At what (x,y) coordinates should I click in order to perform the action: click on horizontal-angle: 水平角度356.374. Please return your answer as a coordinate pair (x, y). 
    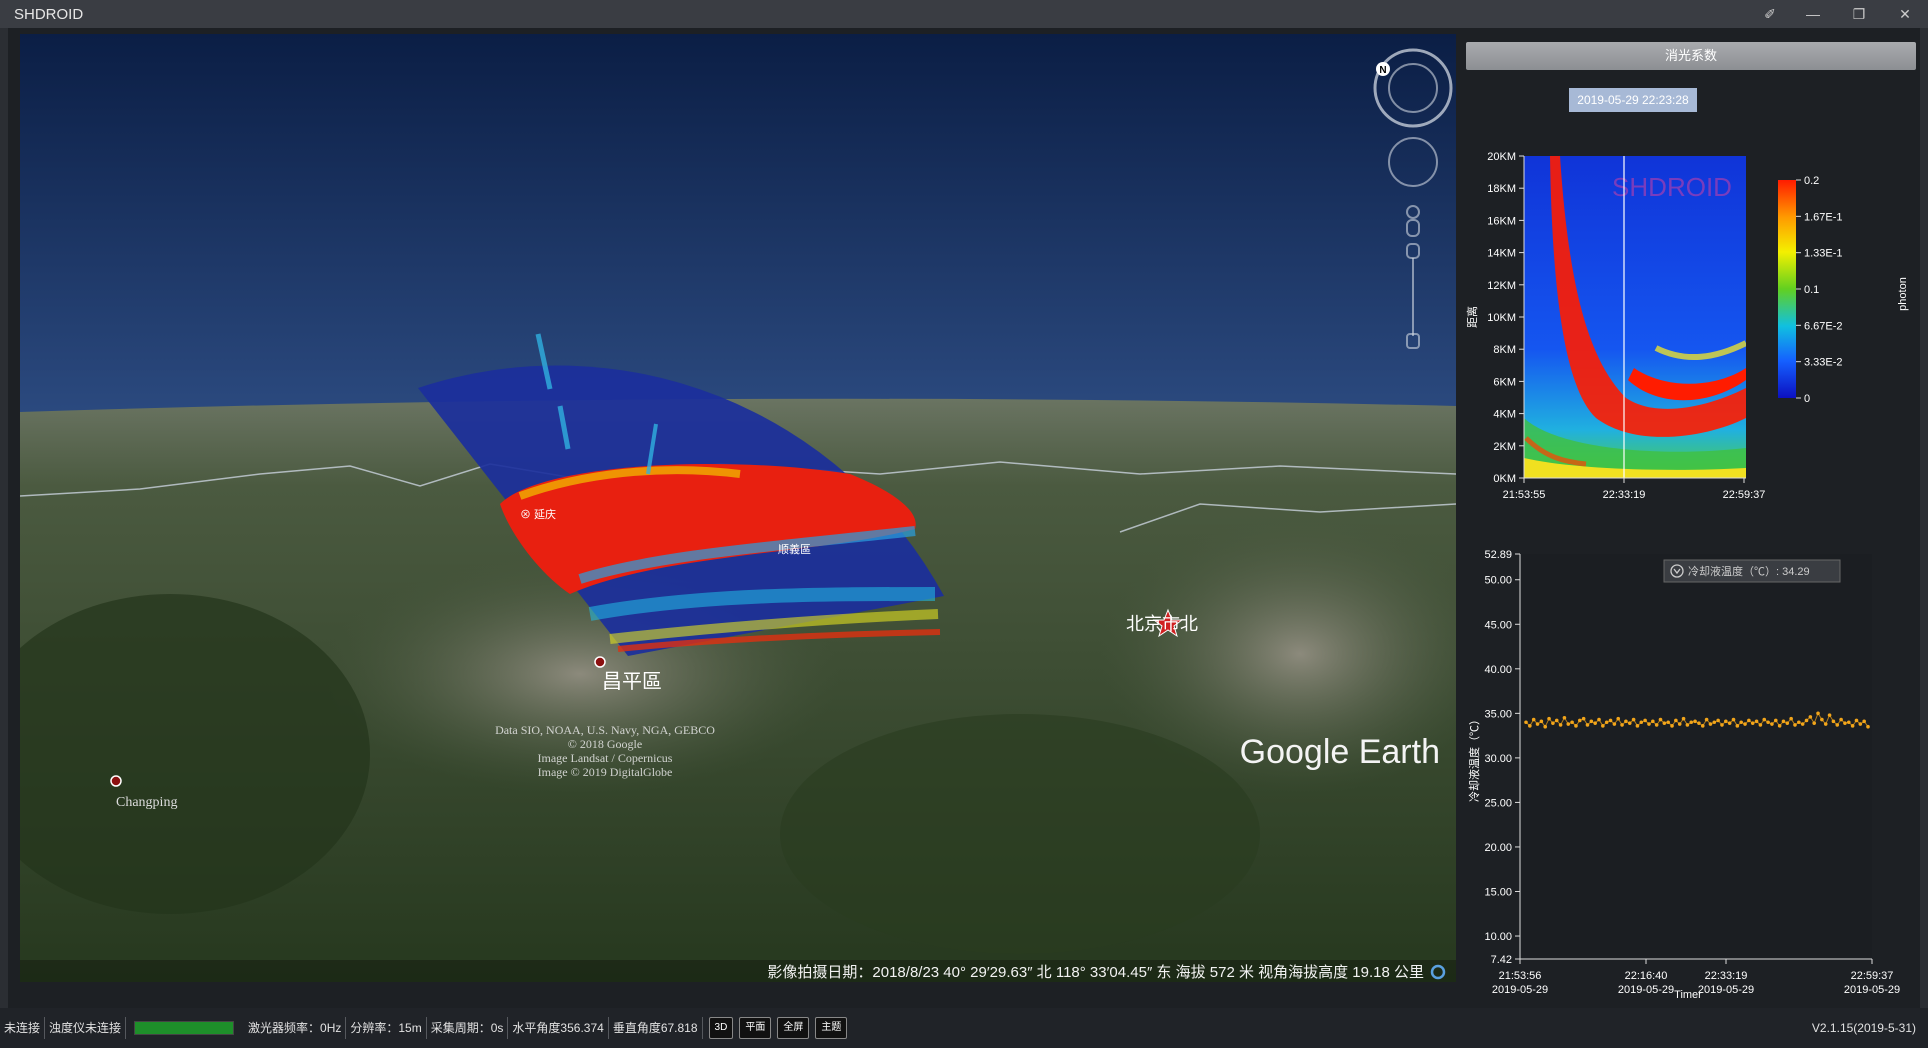
    Looking at the image, I should click on (558, 1028).